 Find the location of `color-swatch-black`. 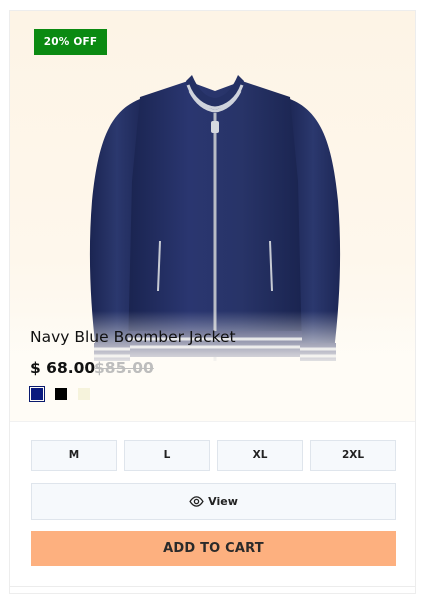

color-swatch-black is located at coordinates (61, 394).